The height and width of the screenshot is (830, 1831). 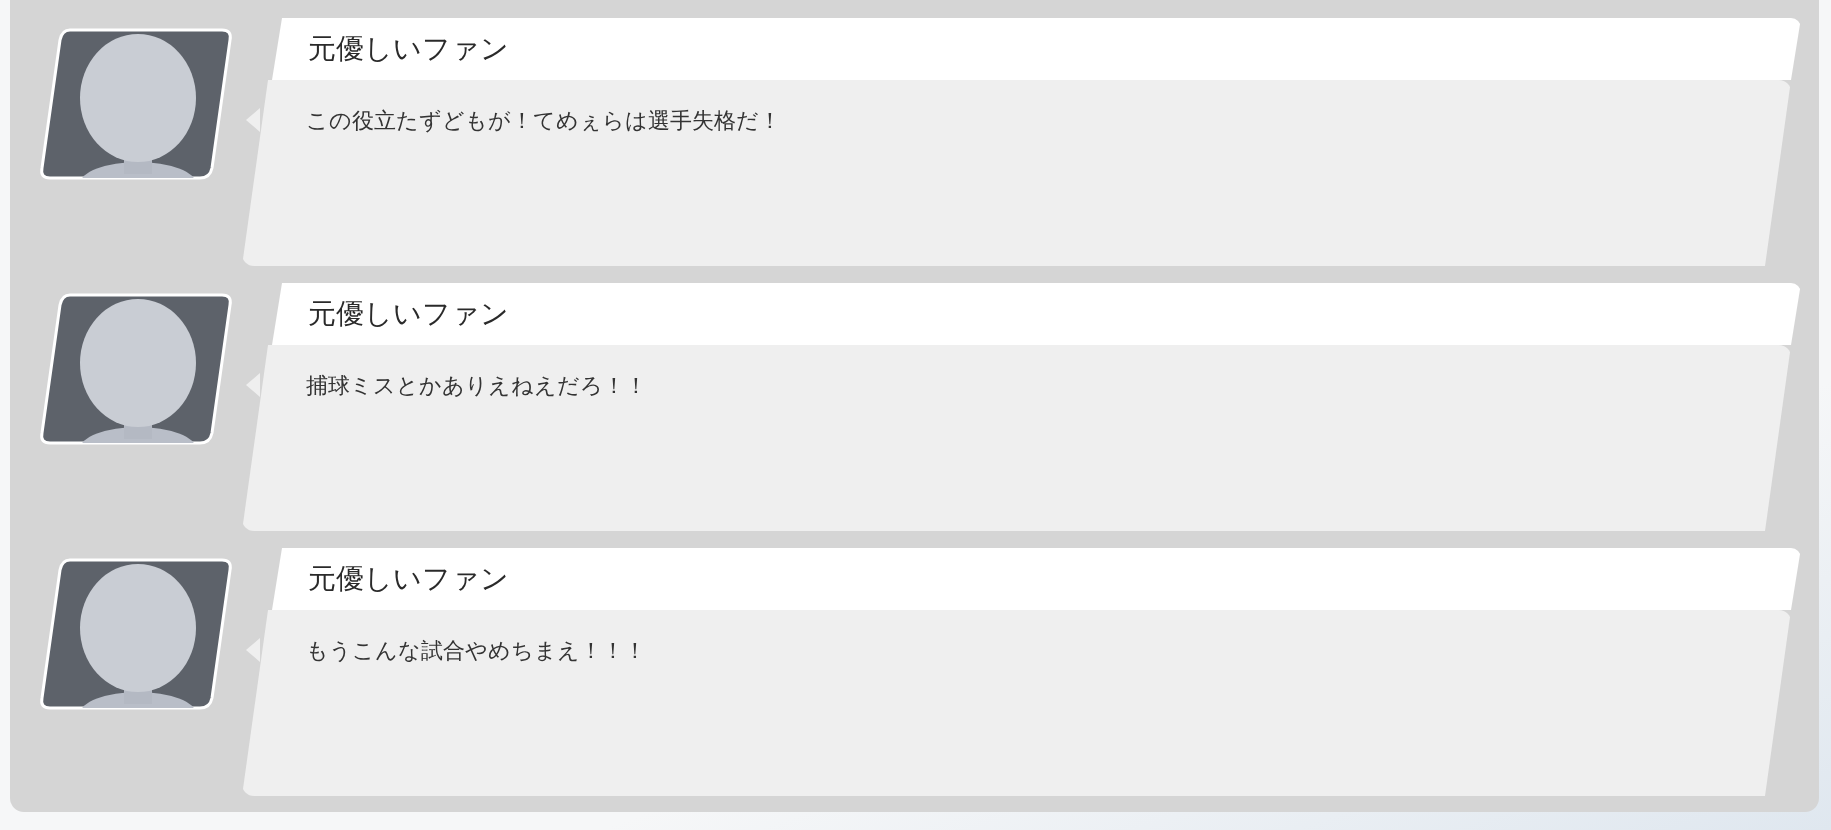 What do you see at coordinates (476, 385) in the screenshot?
I see `comment-text: 捕球ミスとかありえねえだろ！！` at bounding box center [476, 385].